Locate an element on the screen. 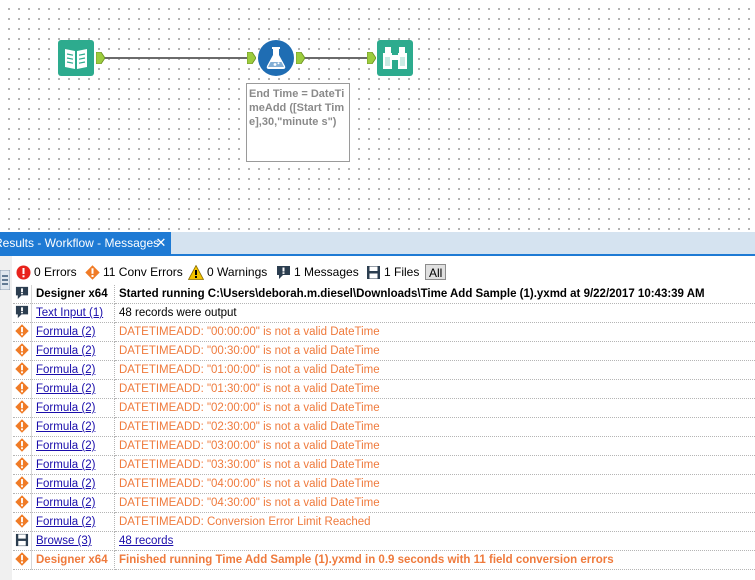  filter-conv-errors: 11 Conv Errors is located at coordinates (134, 272).